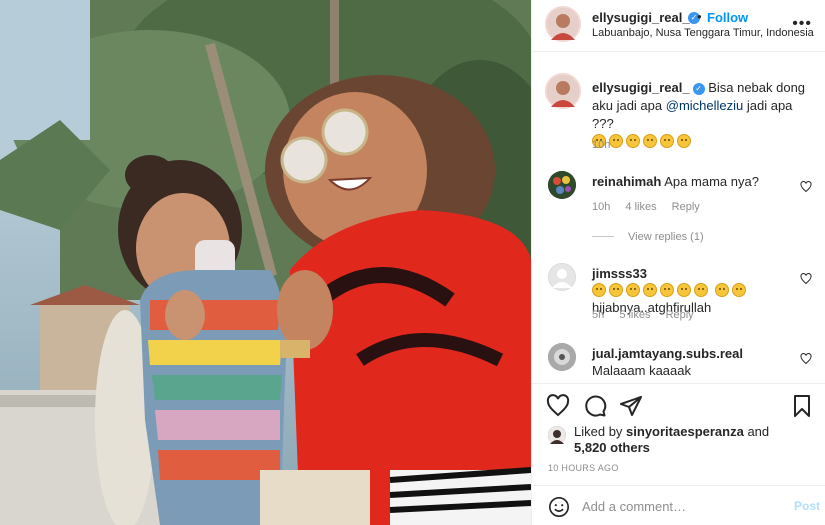 This screenshot has height=525, width=825. What do you see at coordinates (698, 89) in the screenshot?
I see `verified-badge-icon: ✓` at bounding box center [698, 89].